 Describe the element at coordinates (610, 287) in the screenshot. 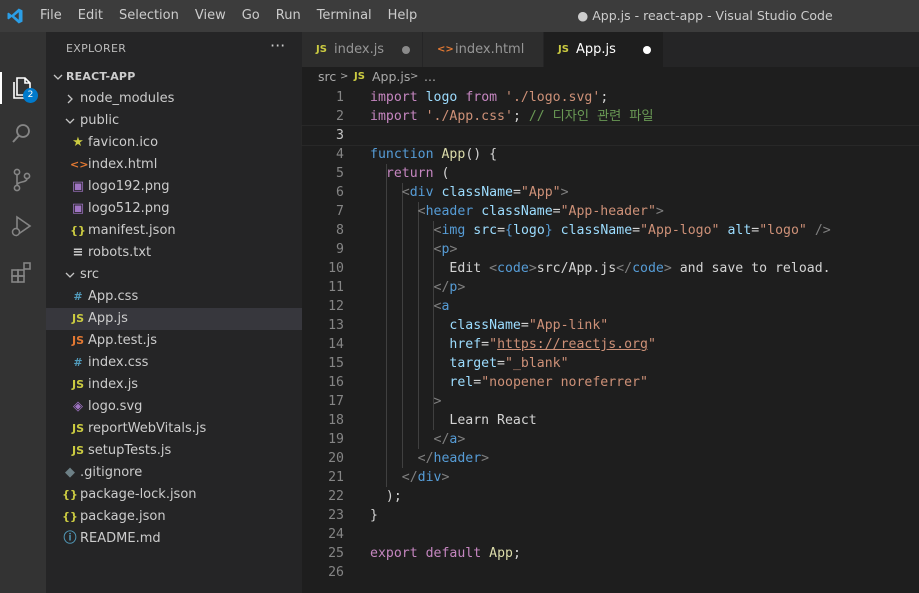

I see `code-line: 11 </p>` at that location.